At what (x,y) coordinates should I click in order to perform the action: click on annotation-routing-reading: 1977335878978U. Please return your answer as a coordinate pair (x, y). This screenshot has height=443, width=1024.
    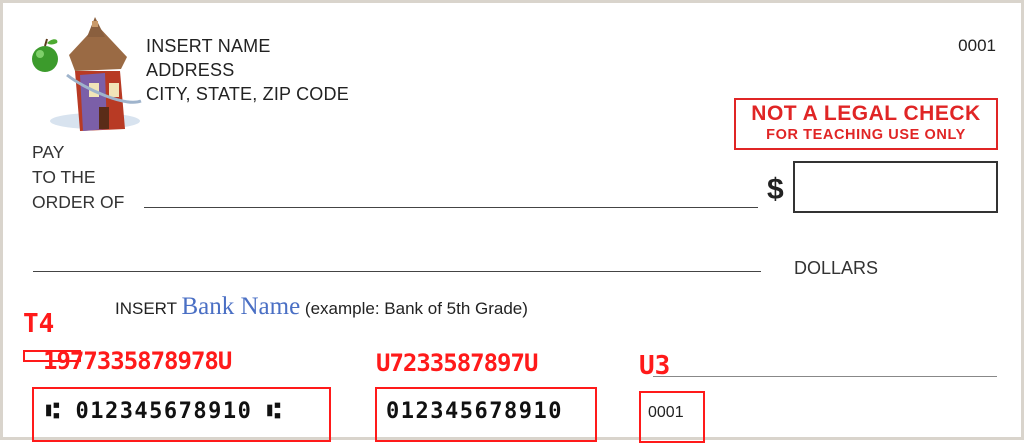
    Looking at the image, I should click on (137, 361).